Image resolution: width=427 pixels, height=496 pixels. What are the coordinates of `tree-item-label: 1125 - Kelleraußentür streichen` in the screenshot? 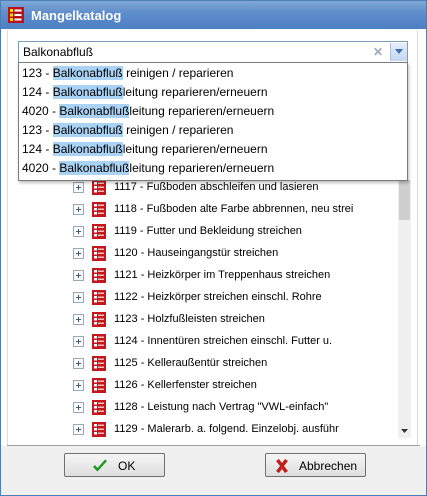 It's located at (191, 363).